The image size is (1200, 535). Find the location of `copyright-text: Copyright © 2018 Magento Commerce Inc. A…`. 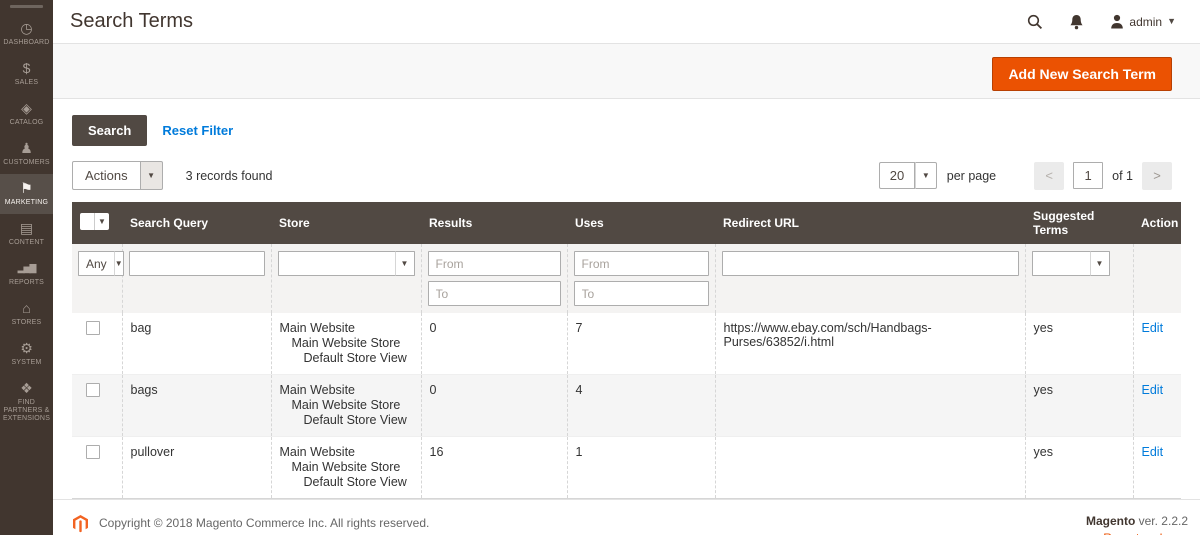

copyright-text: Copyright © 2018 Magento Commerce Inc. A… is located at coordinates (264, 523).